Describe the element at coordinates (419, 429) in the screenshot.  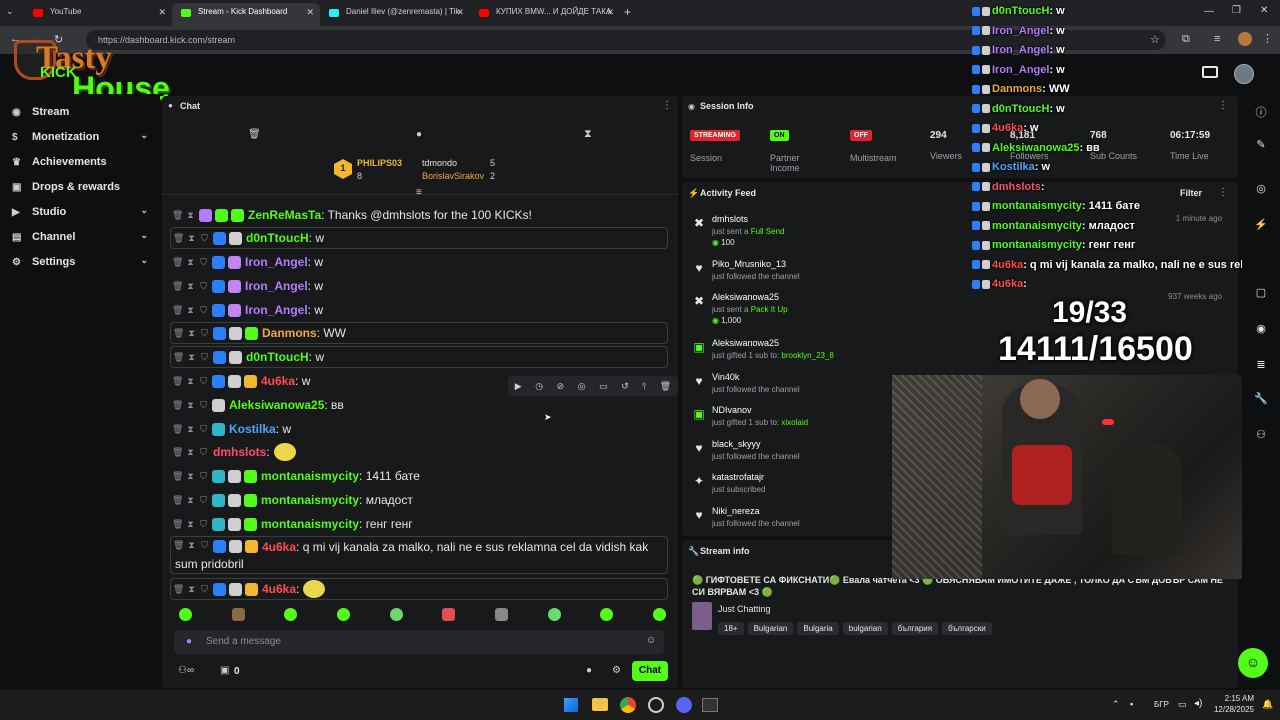
I see `chat-message-row: 🗑 ⧗ ⛉ Kostilka: w` at that location.